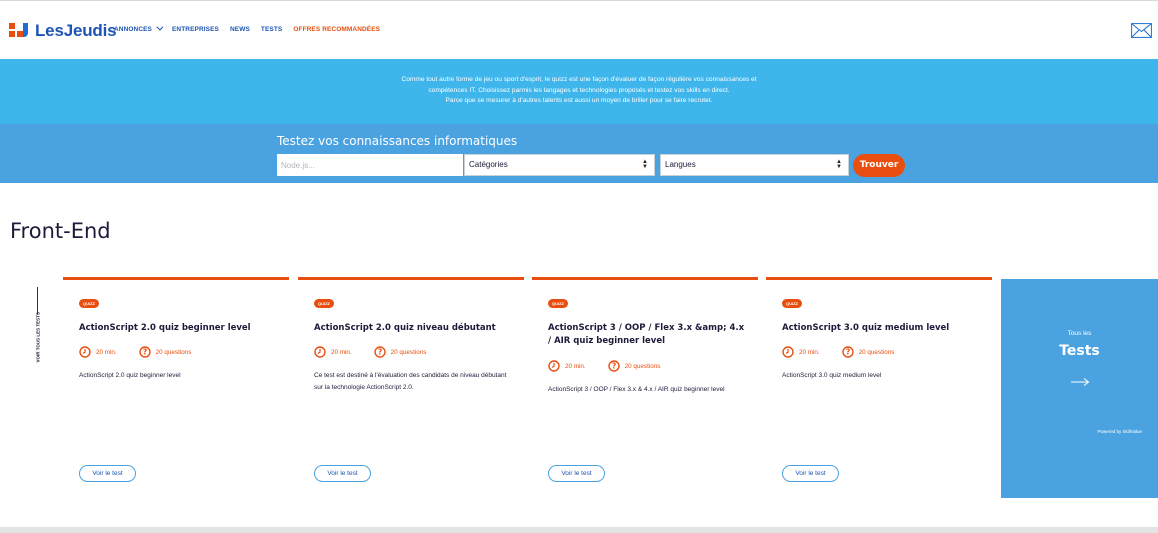 This screenshot has height=533, width=1158. What do you see at coordinates (882, 328) in the screenshot?
I see `card-title: ActionScript 3.0 quiz medium level` at bounding box center [882, 328].